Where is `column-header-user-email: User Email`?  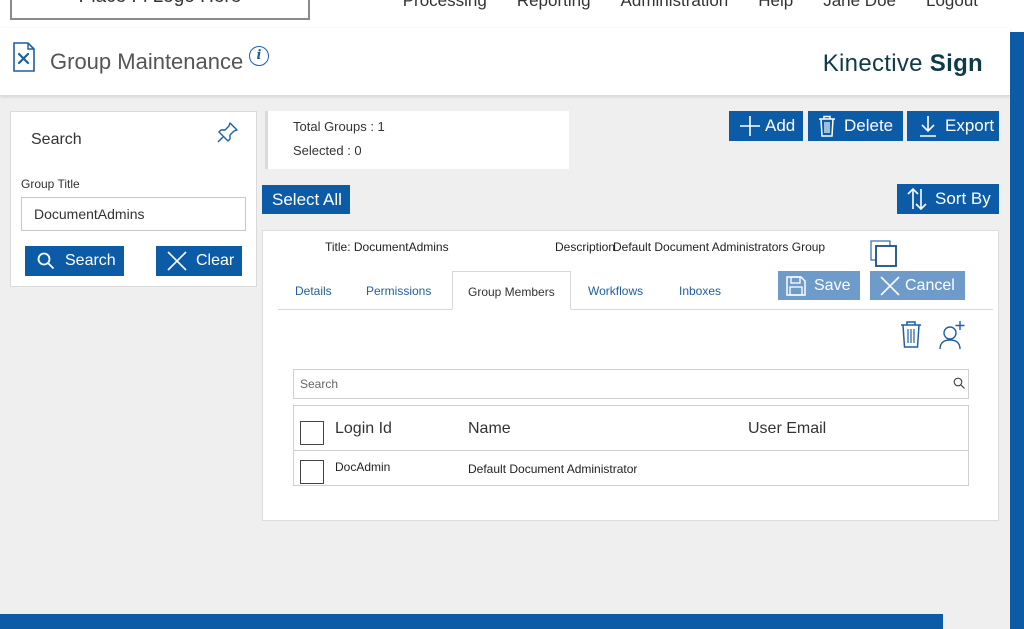
column-header-user-email: User Email is located at coordinates (787, 429).